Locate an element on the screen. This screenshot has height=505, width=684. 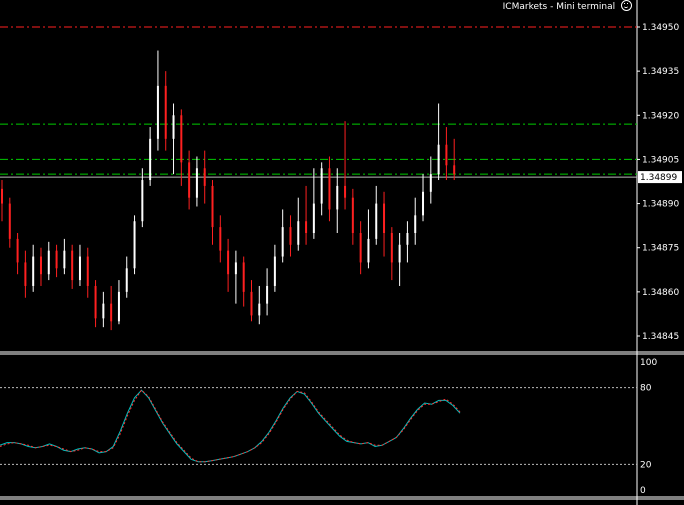
oscillator-series-line is located at coordinates (230, 426).